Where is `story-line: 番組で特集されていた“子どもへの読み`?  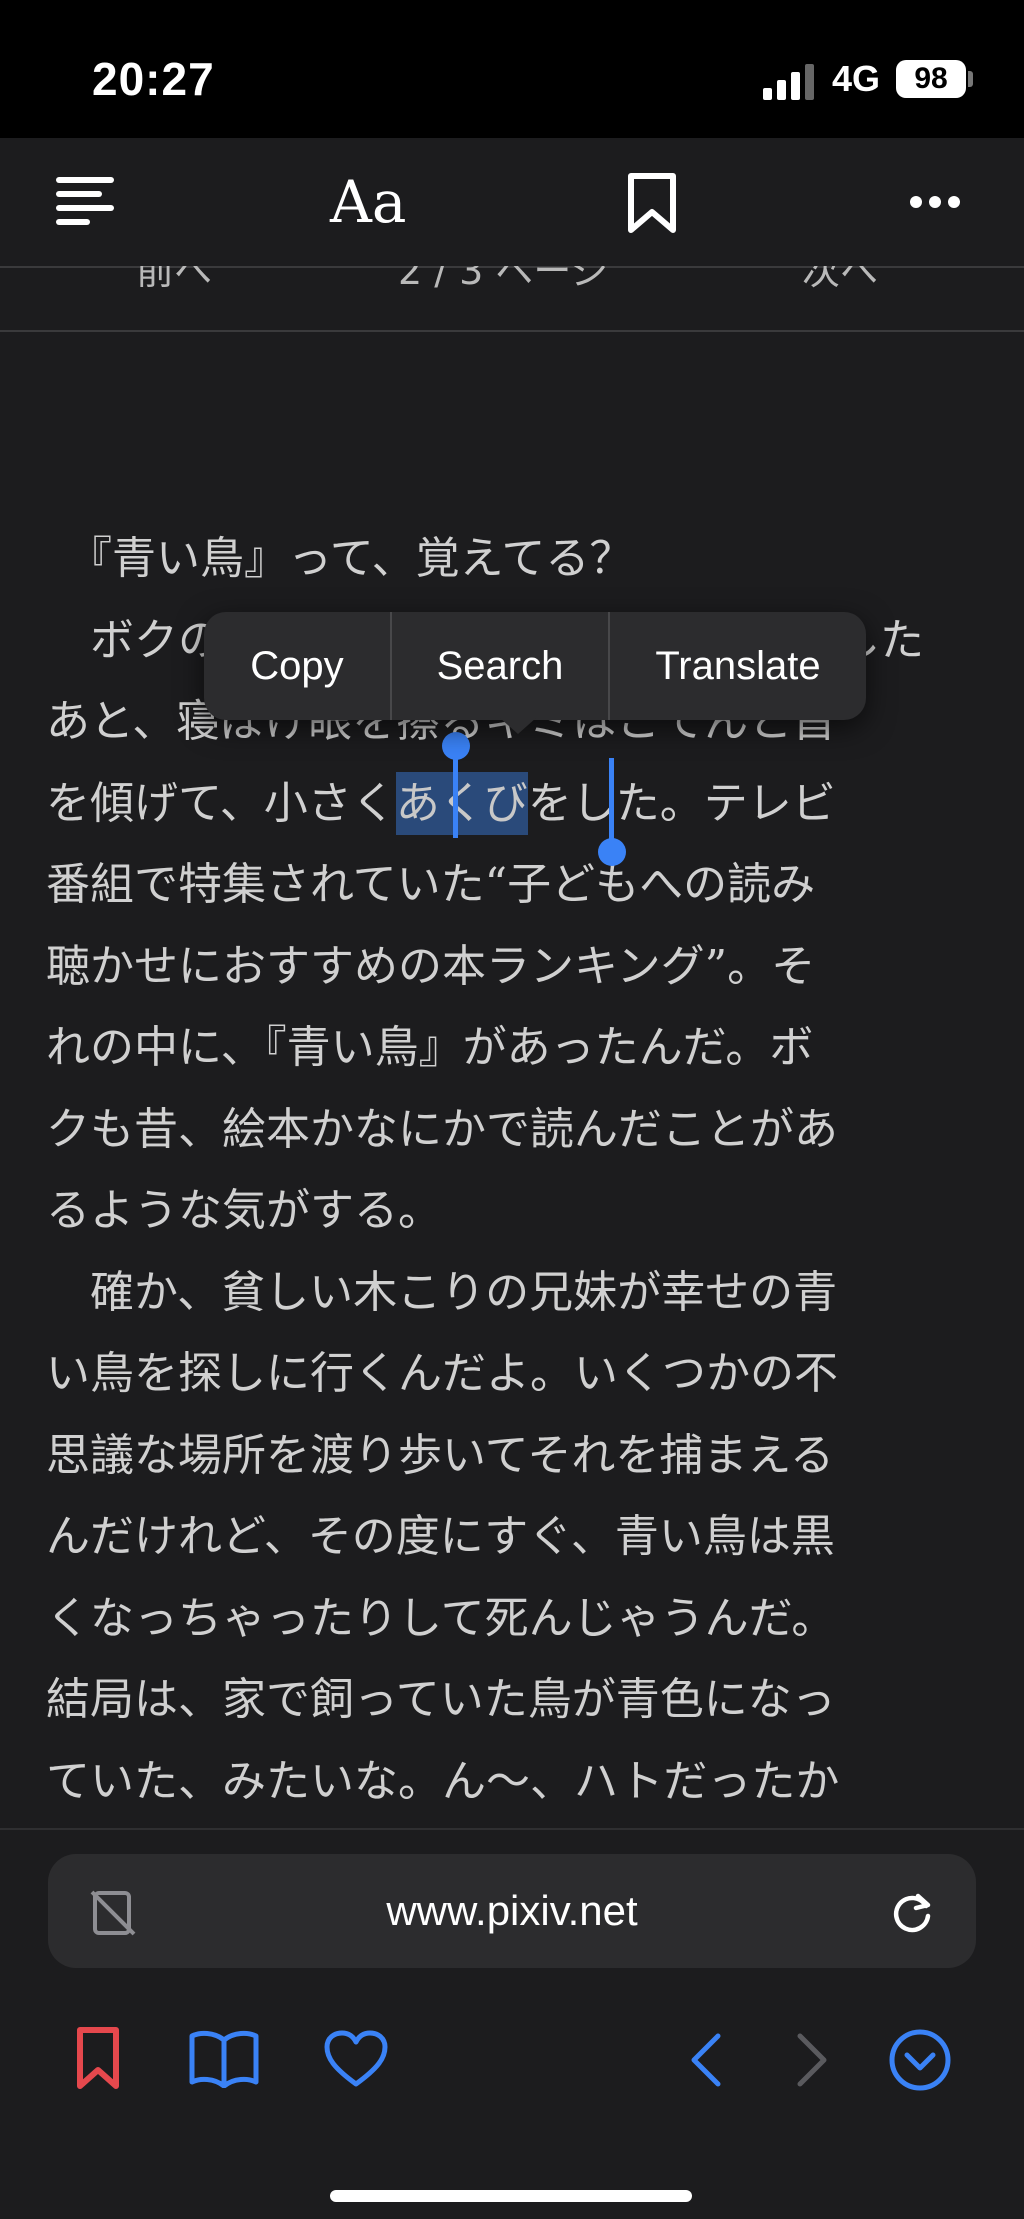
story-line: 番組で特集されていた“子どもへの読み is located at coordinates (431, 884).